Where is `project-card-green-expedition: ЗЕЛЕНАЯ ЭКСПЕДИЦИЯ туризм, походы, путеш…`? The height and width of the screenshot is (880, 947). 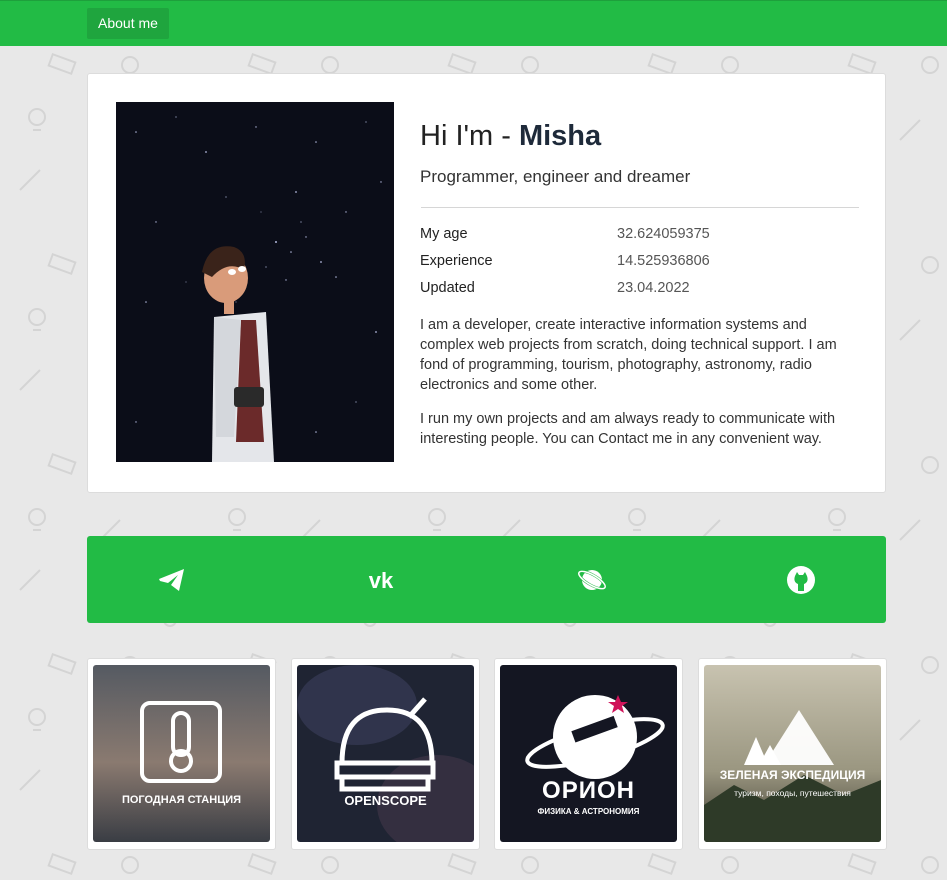
project-card-green-expedition: ЗЕЛЕНАЯ ЭКСПЕДИЦИЯ туризм, походы, путеш… is located at coordinates (792, 754).